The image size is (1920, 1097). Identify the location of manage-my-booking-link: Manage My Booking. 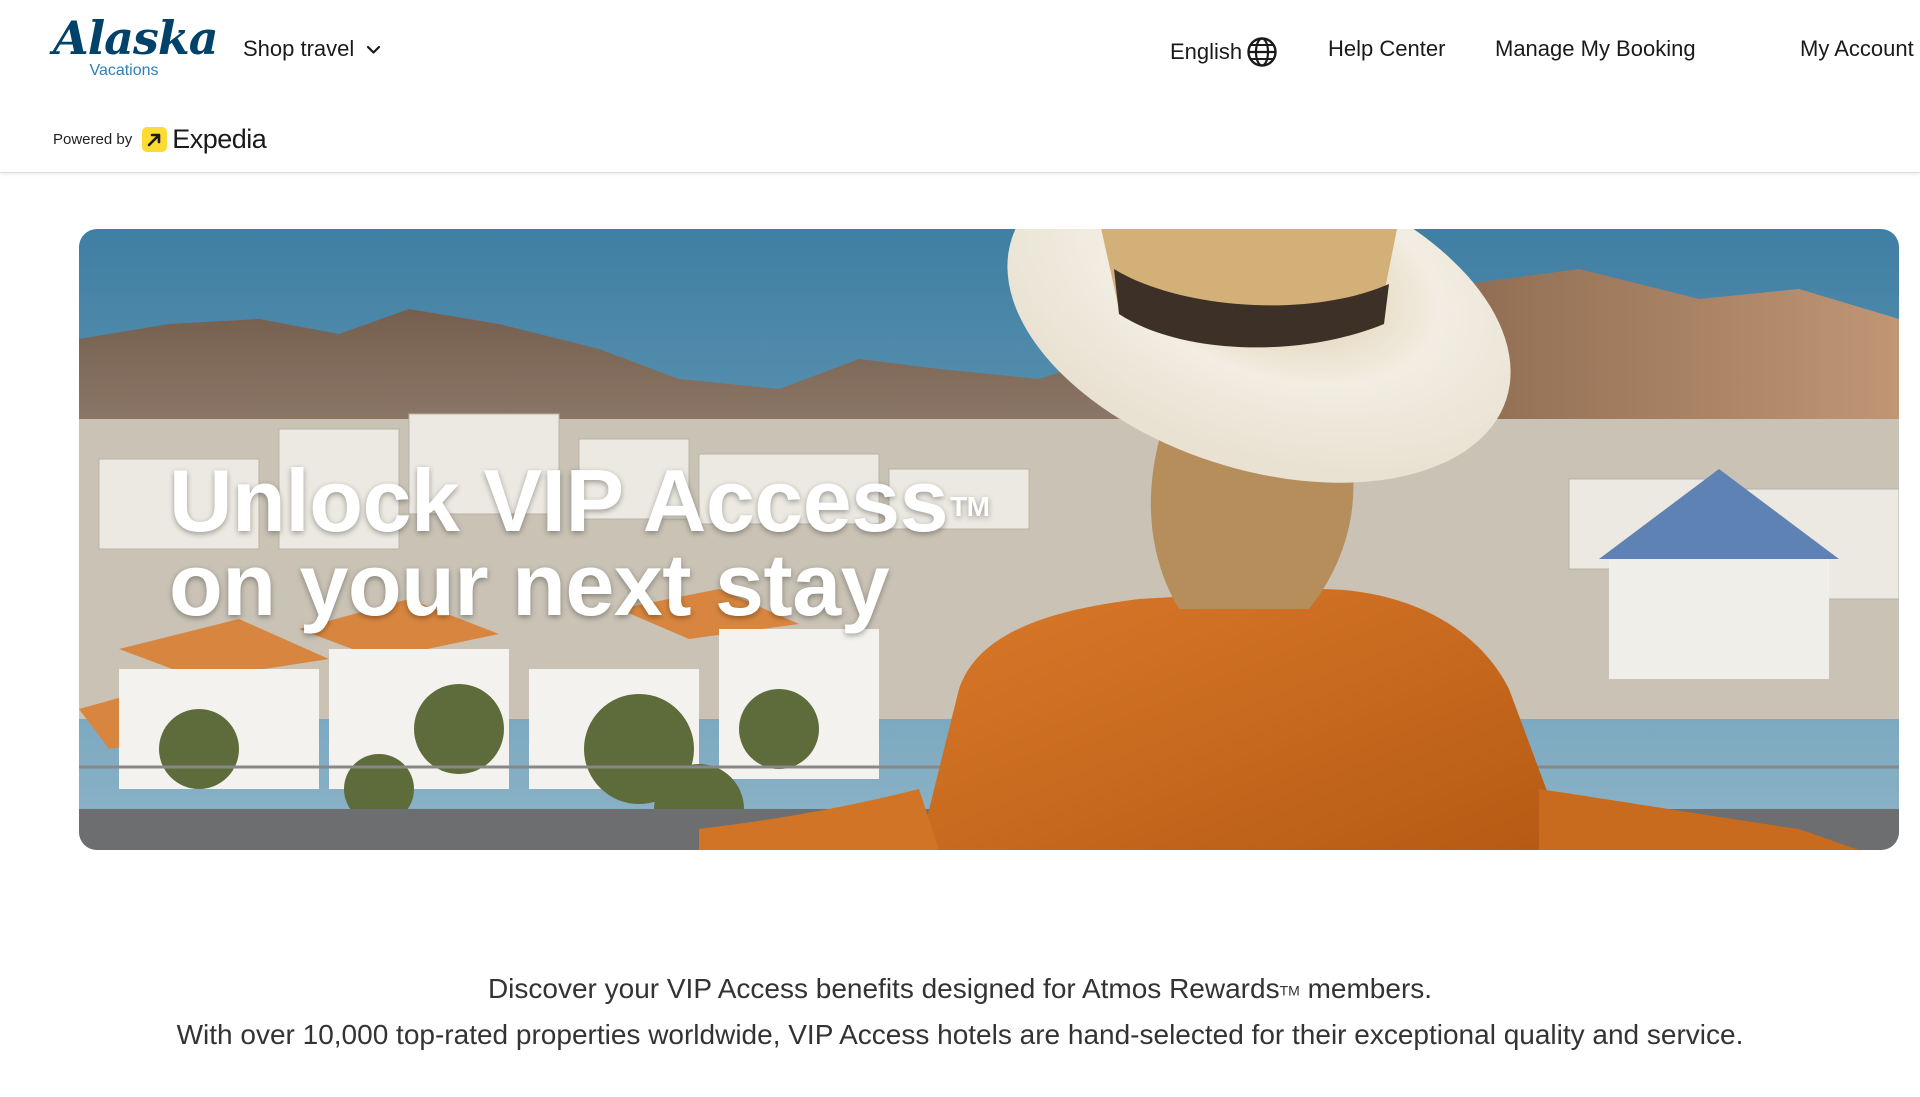
(1595, 49).